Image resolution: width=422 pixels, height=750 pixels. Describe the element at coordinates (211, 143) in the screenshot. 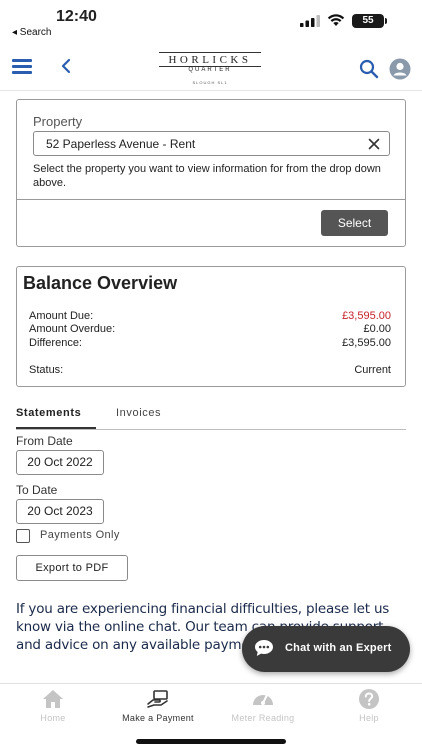

I see `property-dropdown: 52 Paperless Avenue - Rent` at that location.